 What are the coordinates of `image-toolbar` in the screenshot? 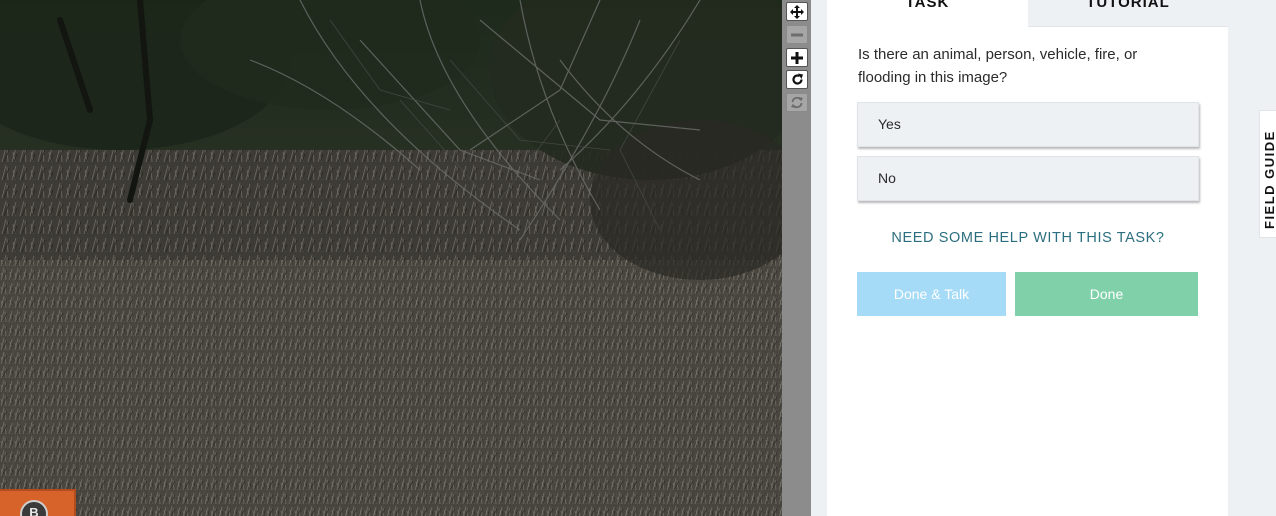 It's located at (796, 258).